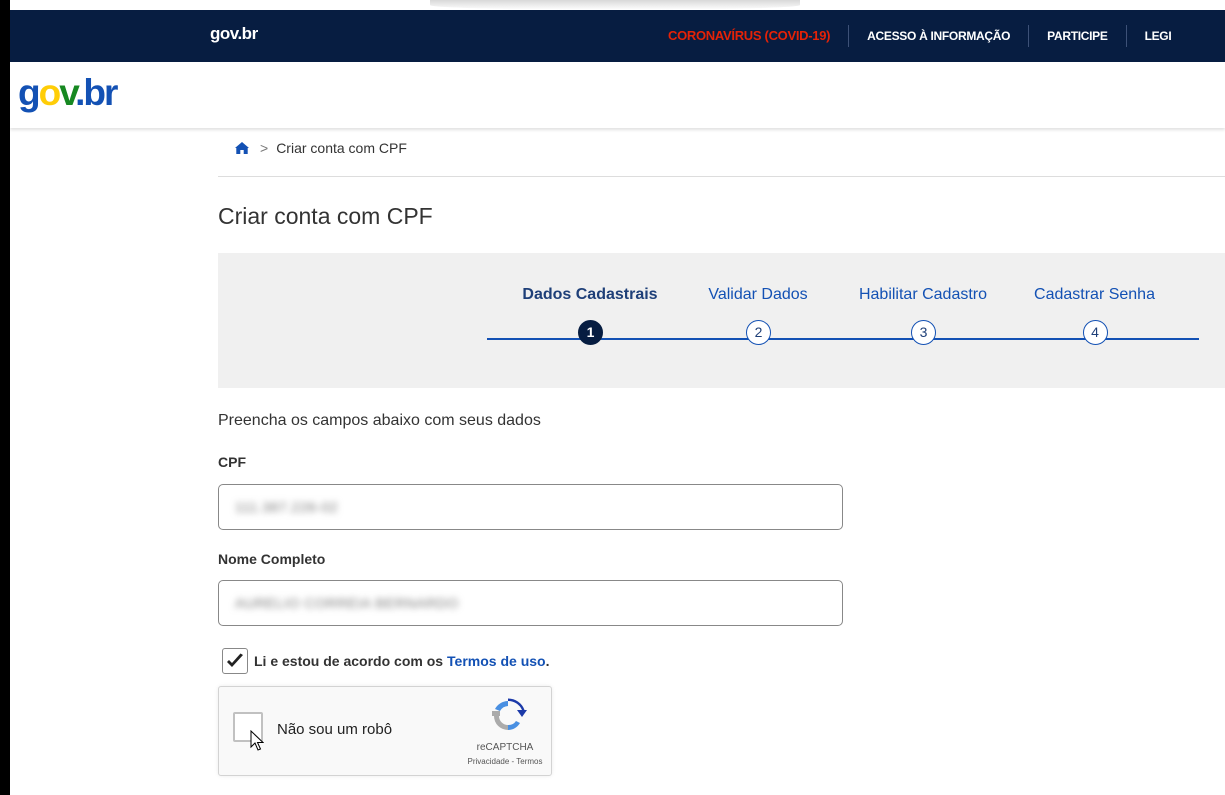 This screenshot has width=1225, height=795. Describe the element at coordinates (749, 36) in the screenshot. I see `nav-link-coronavirus: CORONAVÍRUS (COVID-19)` at that location.